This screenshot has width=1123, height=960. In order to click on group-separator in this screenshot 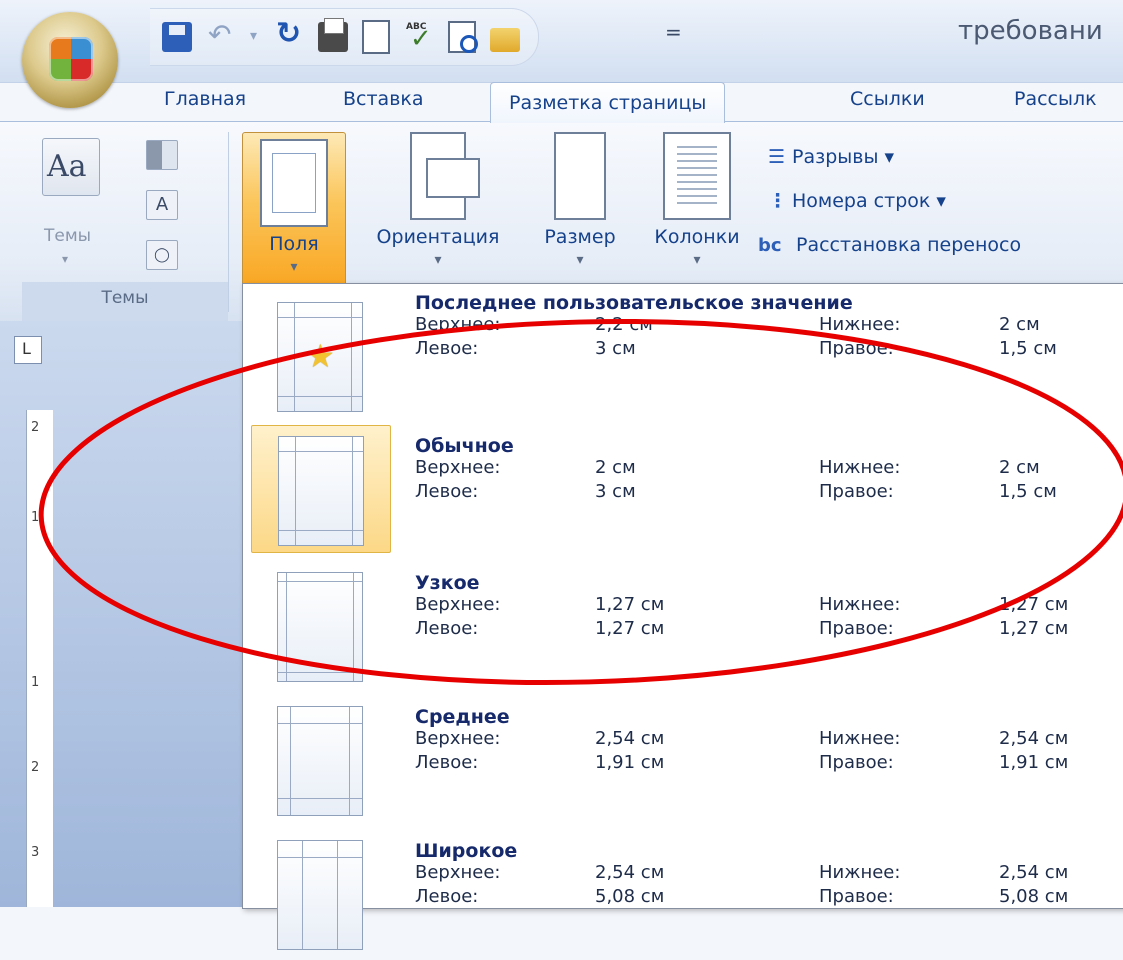, I will do `click(228, 222)`.